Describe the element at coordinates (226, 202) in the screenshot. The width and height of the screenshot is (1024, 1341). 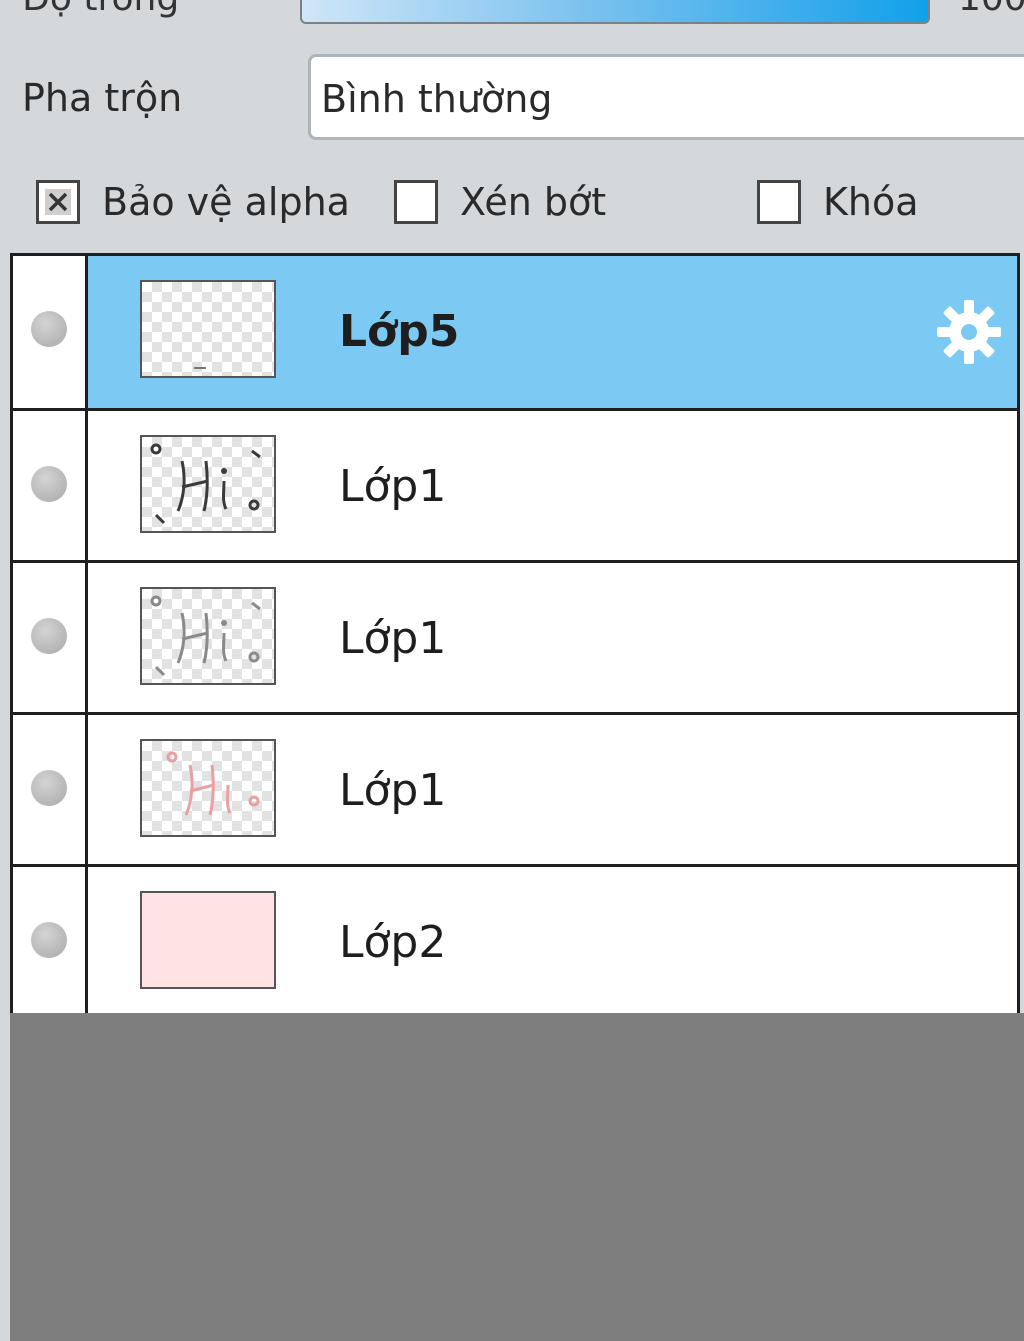
I see `protect-alpha-label: Bảo vệ alpha` at that location.